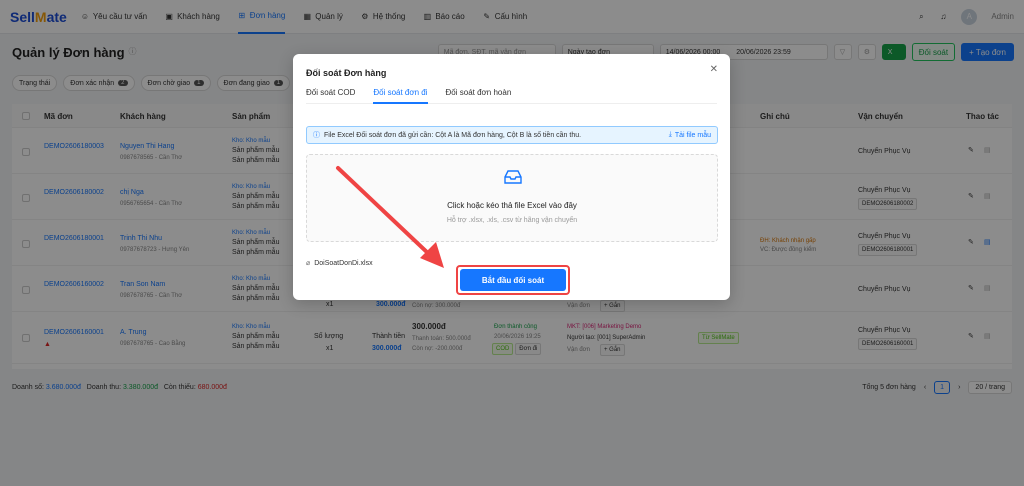  What do you see at coordinates (714, 69) in the screenshot?
I see `close-icon: ✕` at bounding box center [714, 69].